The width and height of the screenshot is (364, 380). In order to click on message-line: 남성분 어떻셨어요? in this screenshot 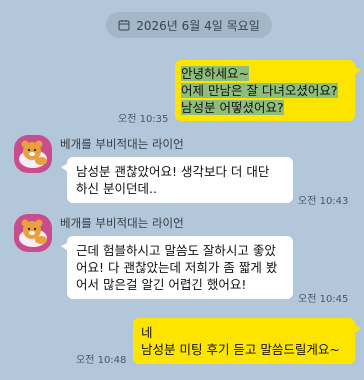, I will do `click(232, 107)`.